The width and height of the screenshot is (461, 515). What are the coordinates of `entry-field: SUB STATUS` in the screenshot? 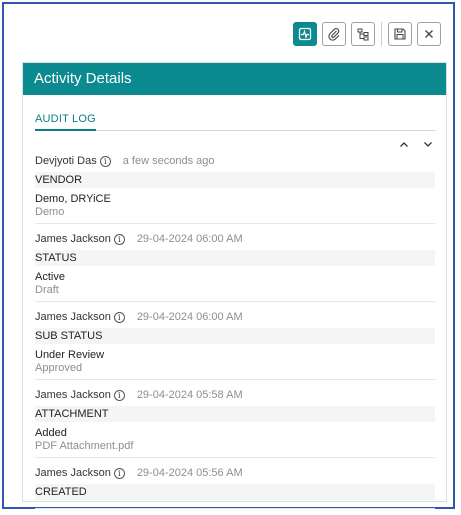 It's located at (235, 336).